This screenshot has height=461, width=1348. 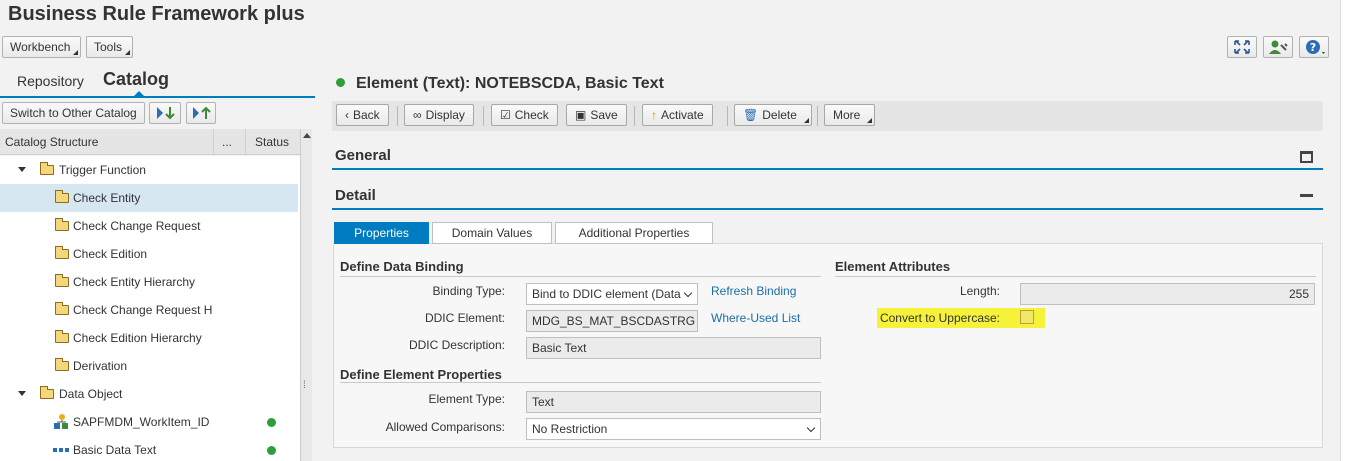 I want to click on help-button: ?, so click(x=1314, y=47).